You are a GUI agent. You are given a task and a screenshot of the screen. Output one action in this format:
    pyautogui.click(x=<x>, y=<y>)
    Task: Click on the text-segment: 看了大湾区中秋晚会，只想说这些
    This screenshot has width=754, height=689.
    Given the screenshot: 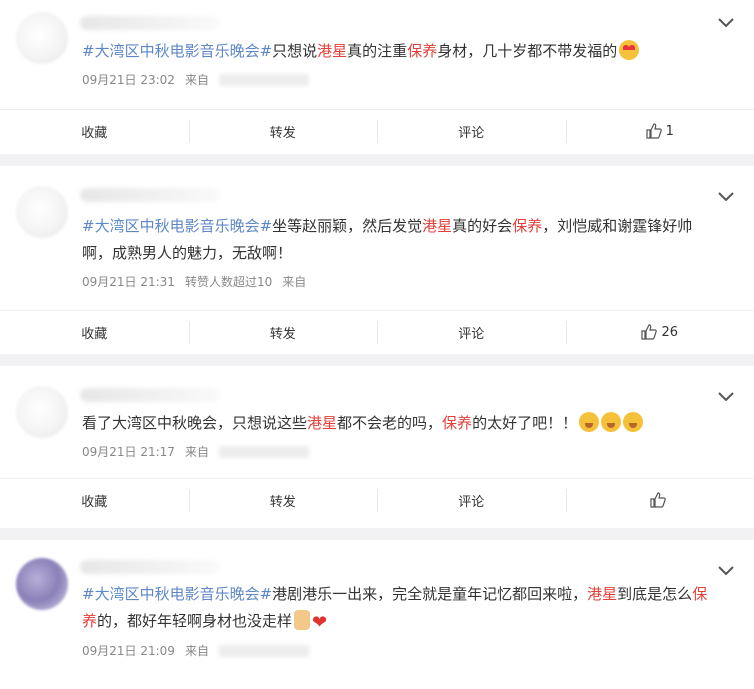 What is the action you would take?
    pyautogui.click(x=195, y=423)
    